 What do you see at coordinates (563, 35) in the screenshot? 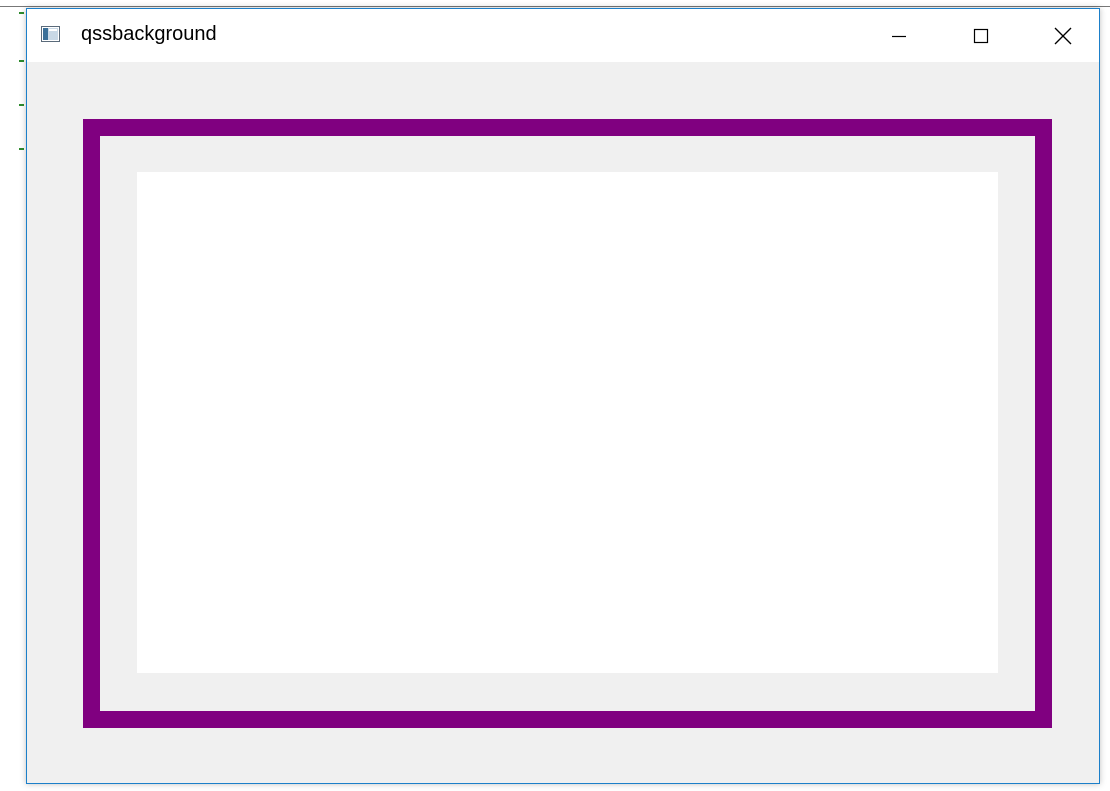
I see `title-bar: qssbackground` at bounding box center [563, 35].